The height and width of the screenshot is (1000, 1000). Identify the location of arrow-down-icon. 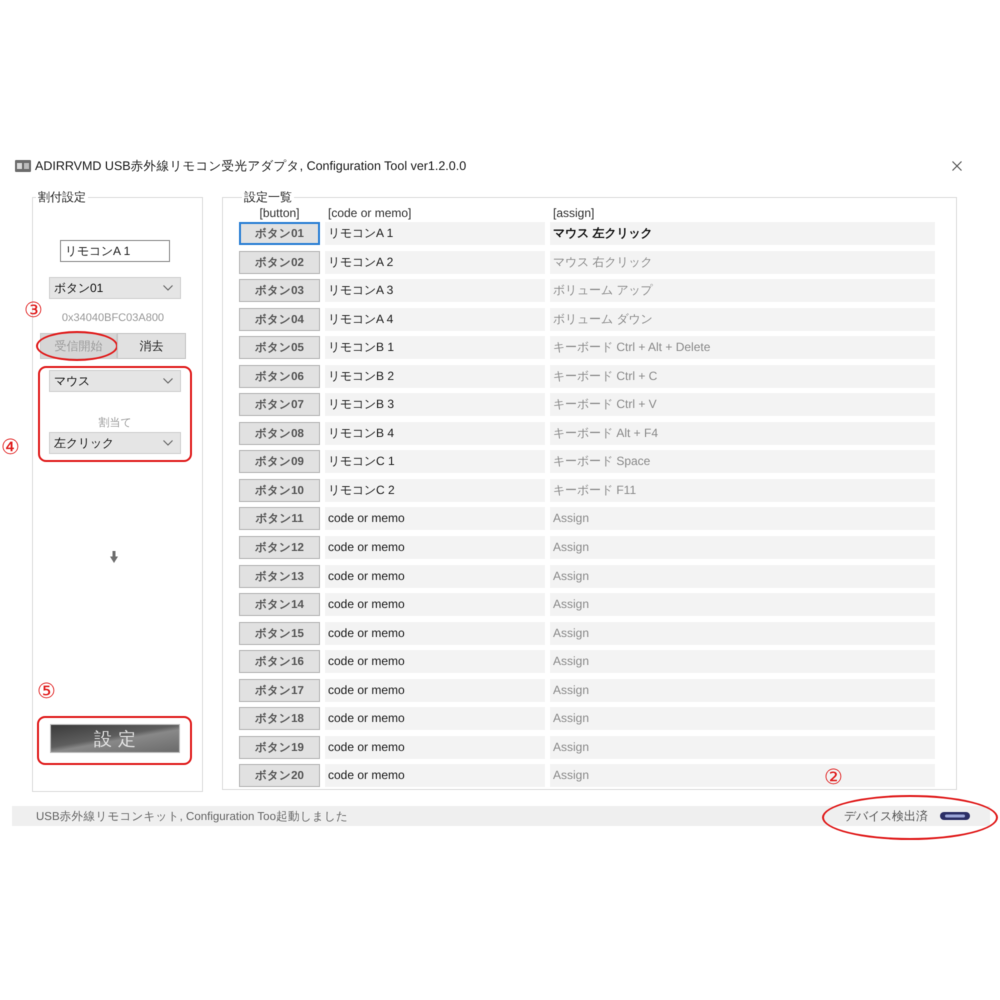
(114, 557).